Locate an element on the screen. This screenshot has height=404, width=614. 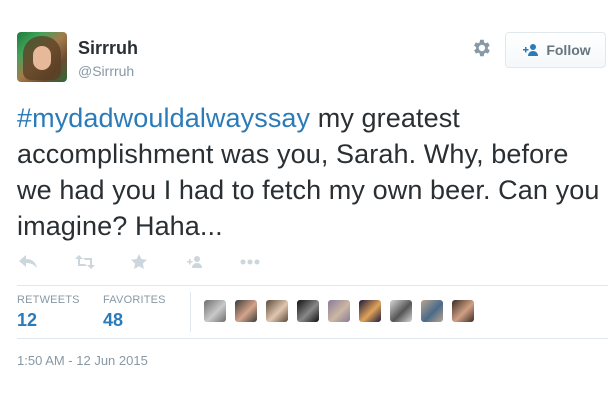
follow-person-icon is located at coordinates (194, 262).